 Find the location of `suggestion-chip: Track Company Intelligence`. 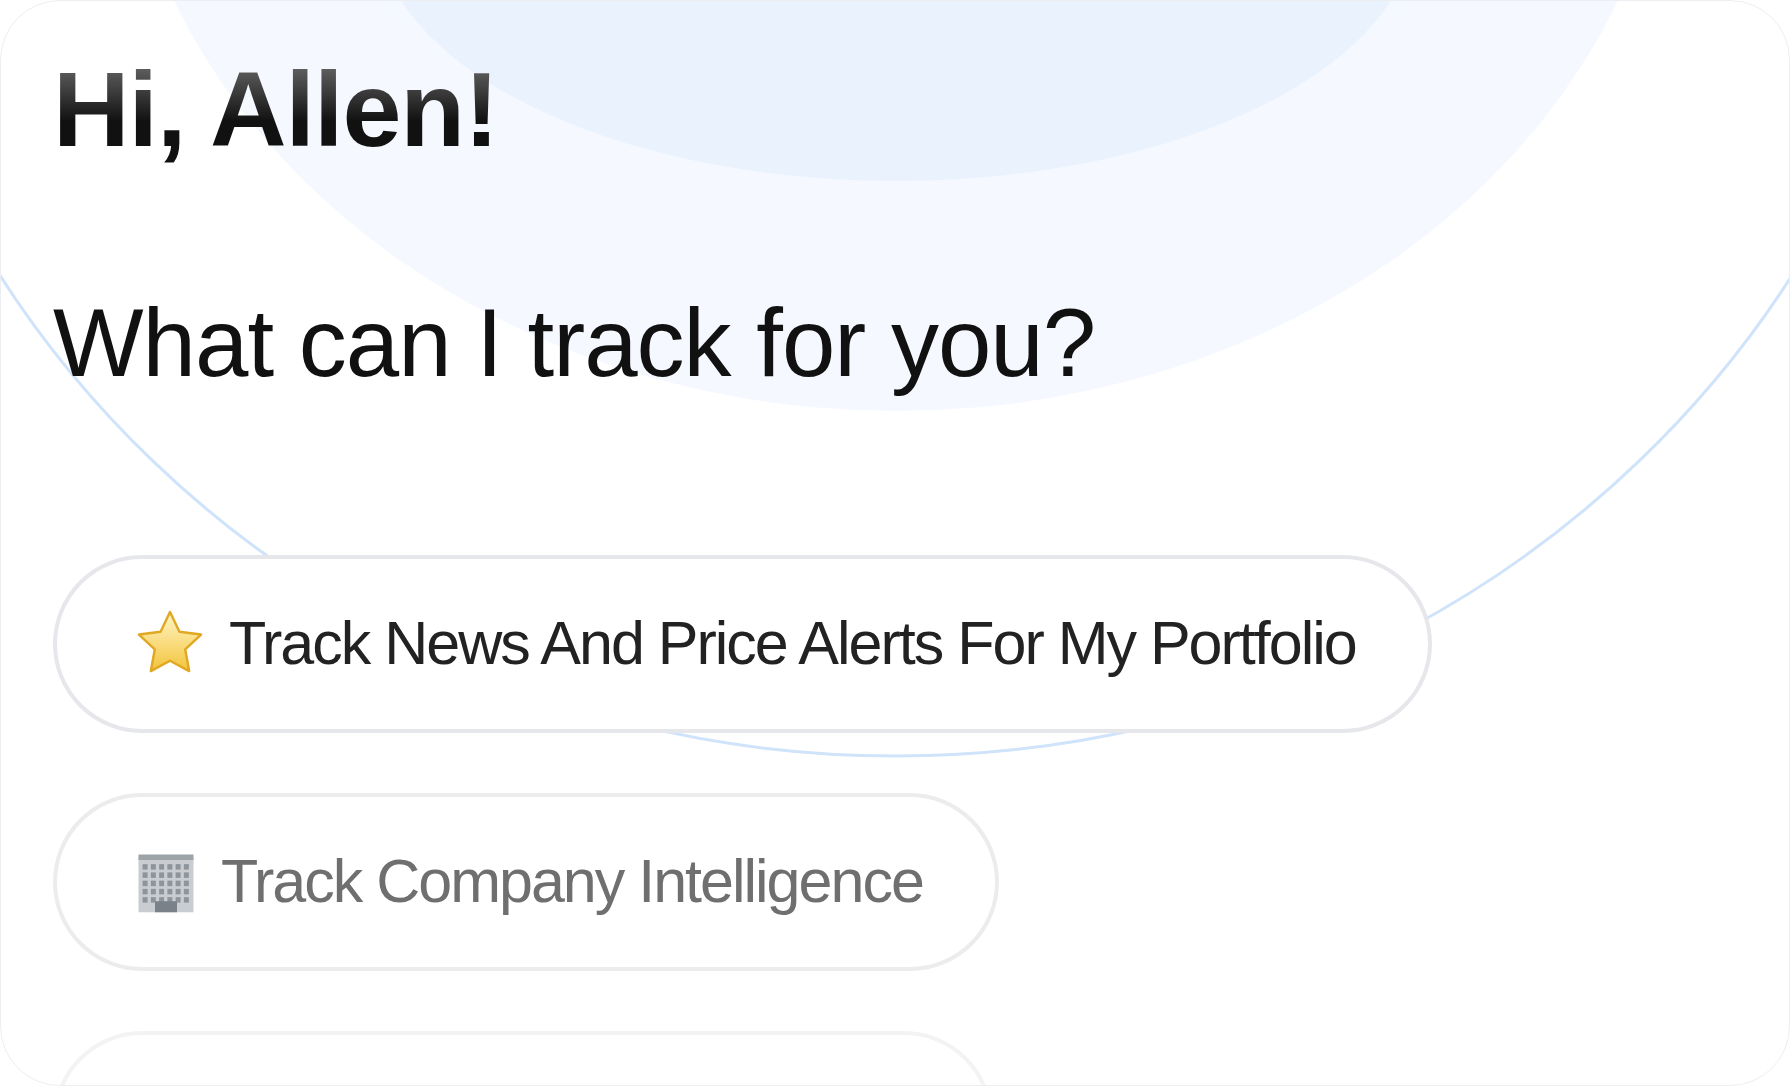

suggestion-chip: Track Company Intelligence is located at coordinates (526, 882).